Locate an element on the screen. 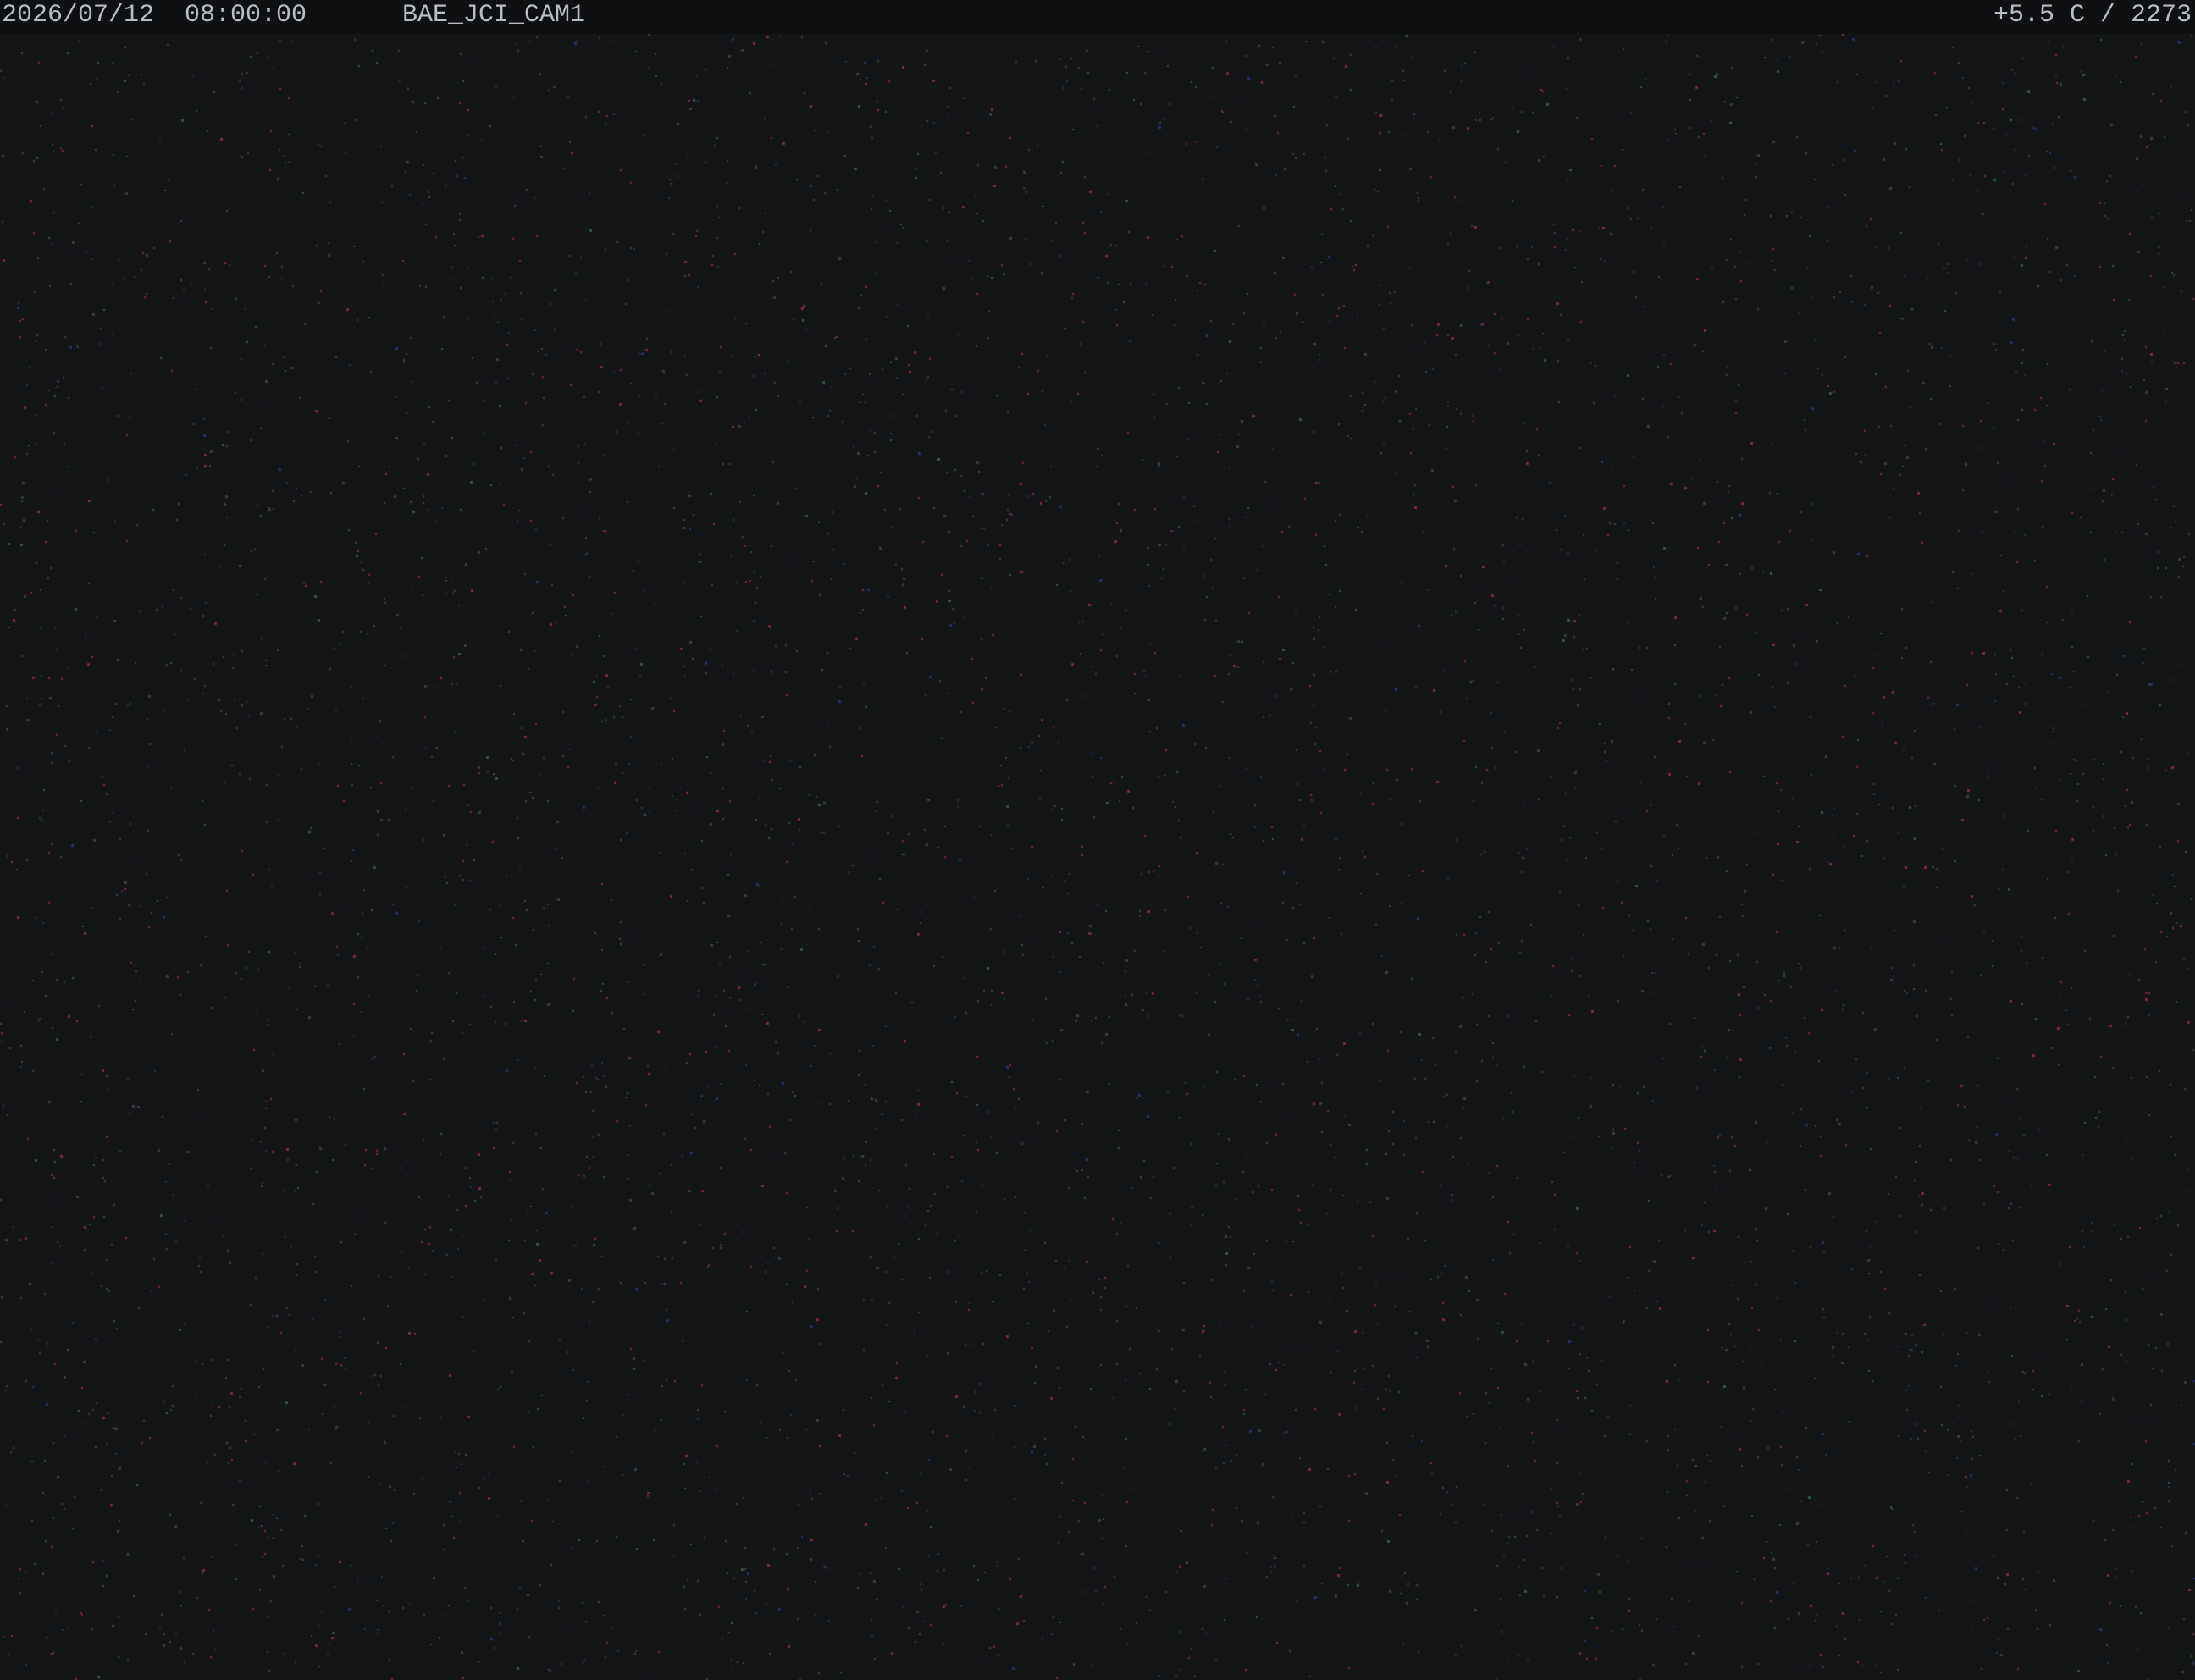 This screenshot has width=2195, height=1680. osd-camera-id: BAE_JCI_CAM1 is located at coordinates (494, 15).